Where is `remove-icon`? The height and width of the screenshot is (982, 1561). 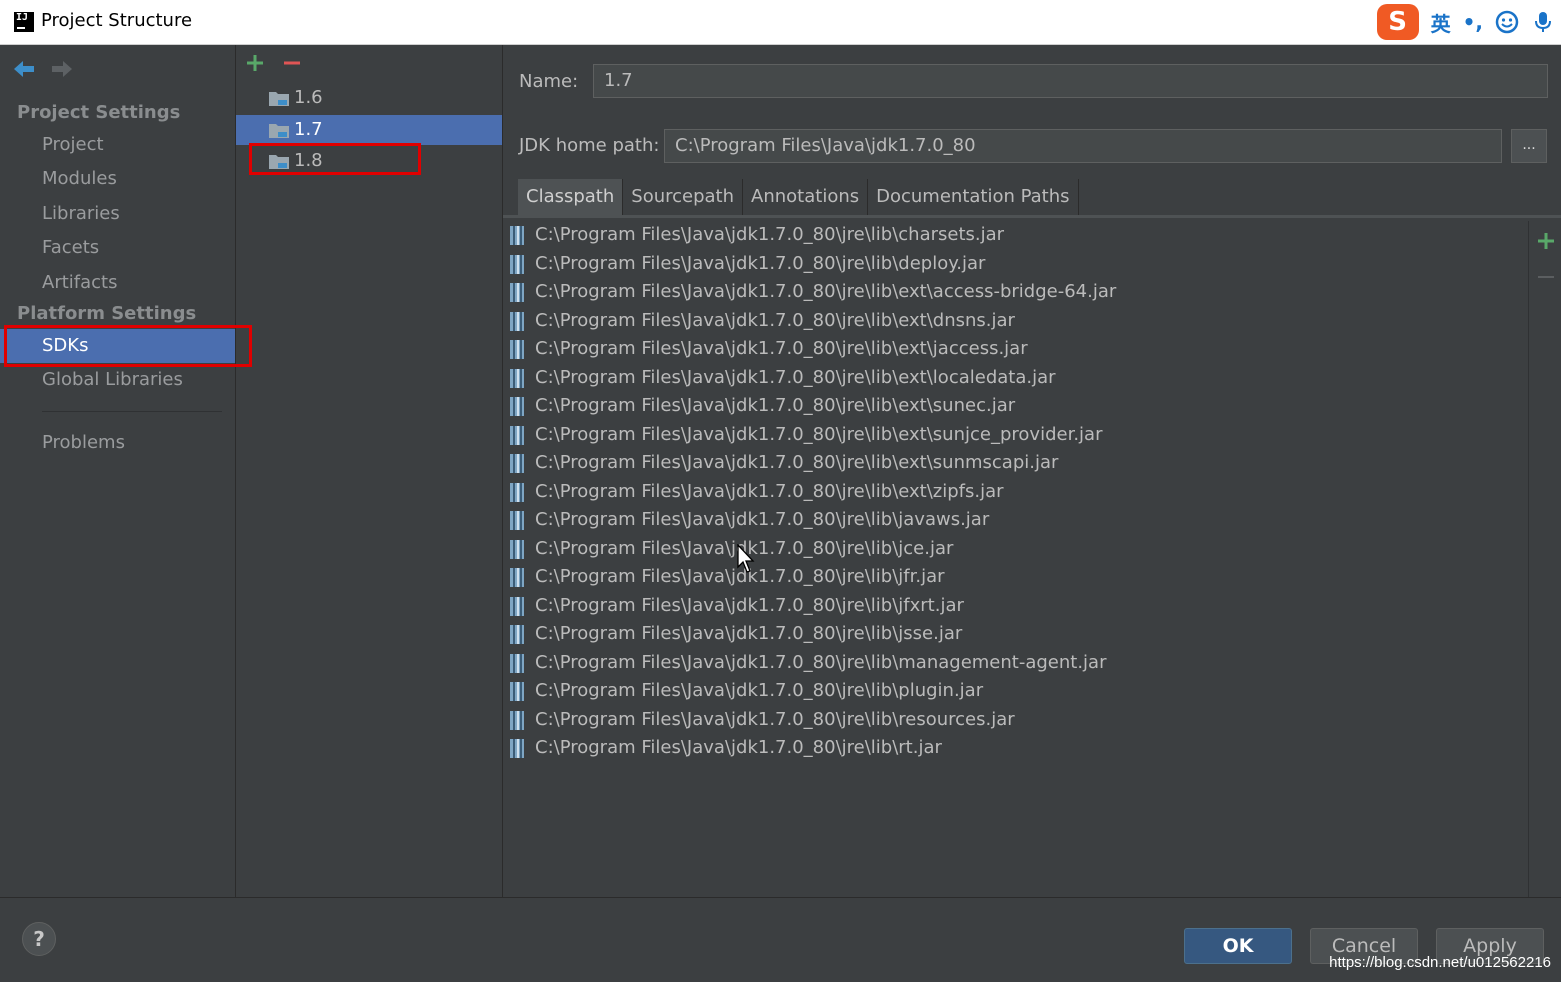 remove-icon is located at coordinates (292, 63).